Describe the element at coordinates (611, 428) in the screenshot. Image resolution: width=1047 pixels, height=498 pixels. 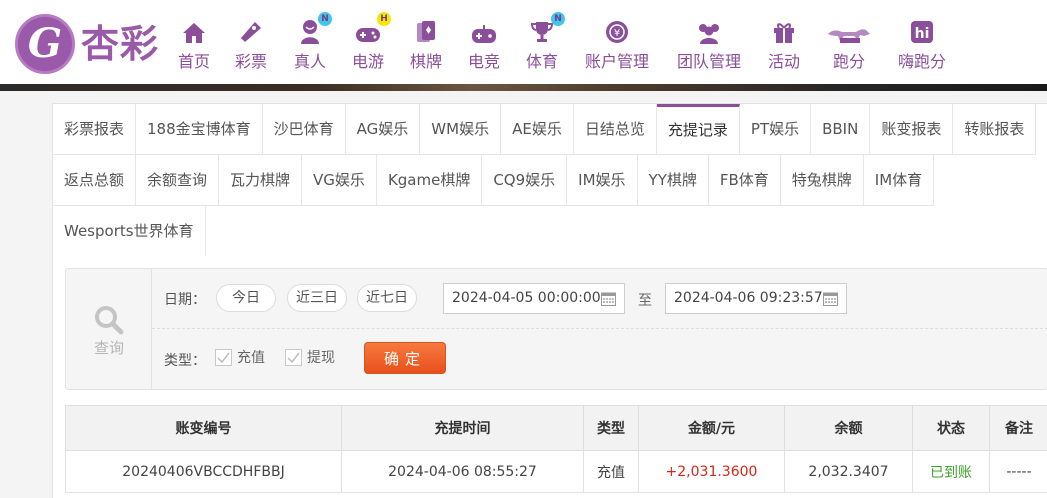
I see `col-type: 类型` at that location.